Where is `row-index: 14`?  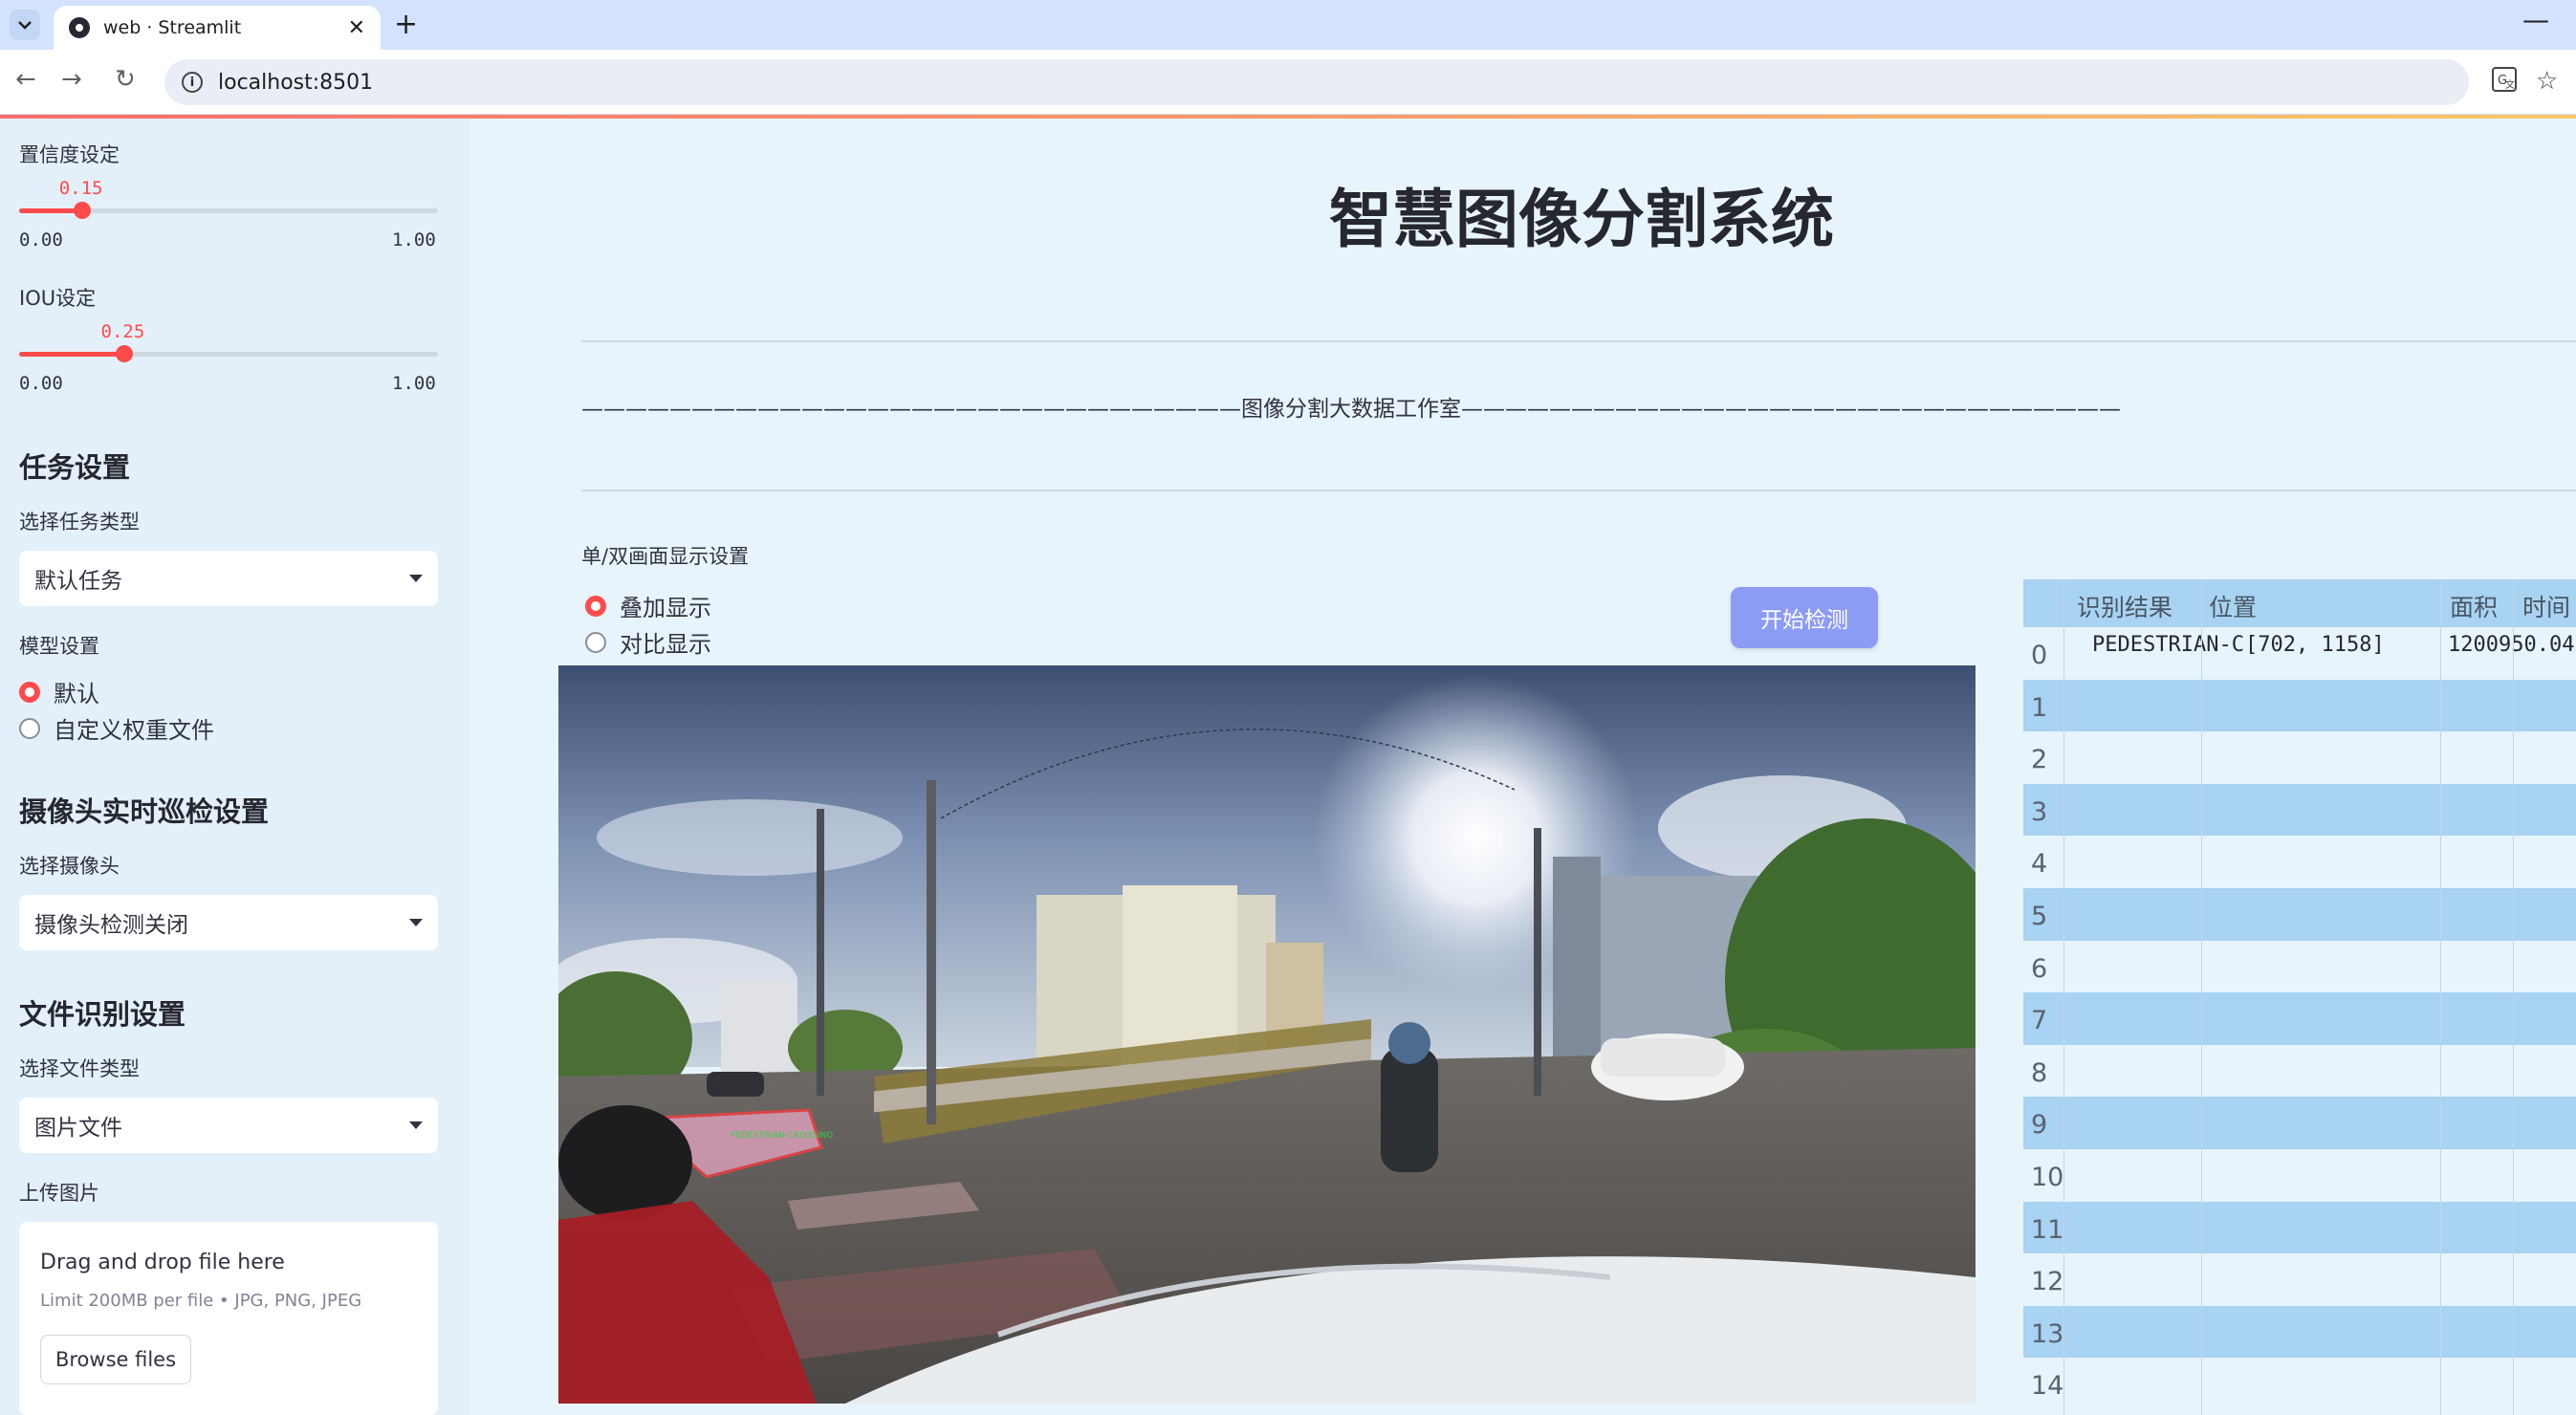 row-index: 14 is located at coordinates (2047, 1387).